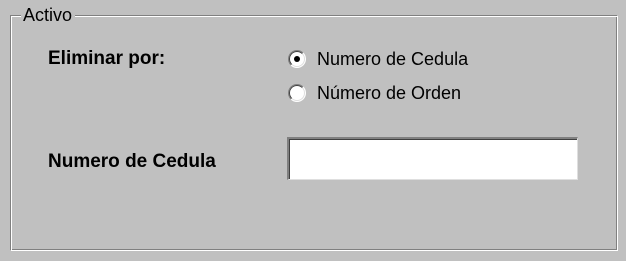  I want to click on groupbox-title: Activo, so click(48, 15).